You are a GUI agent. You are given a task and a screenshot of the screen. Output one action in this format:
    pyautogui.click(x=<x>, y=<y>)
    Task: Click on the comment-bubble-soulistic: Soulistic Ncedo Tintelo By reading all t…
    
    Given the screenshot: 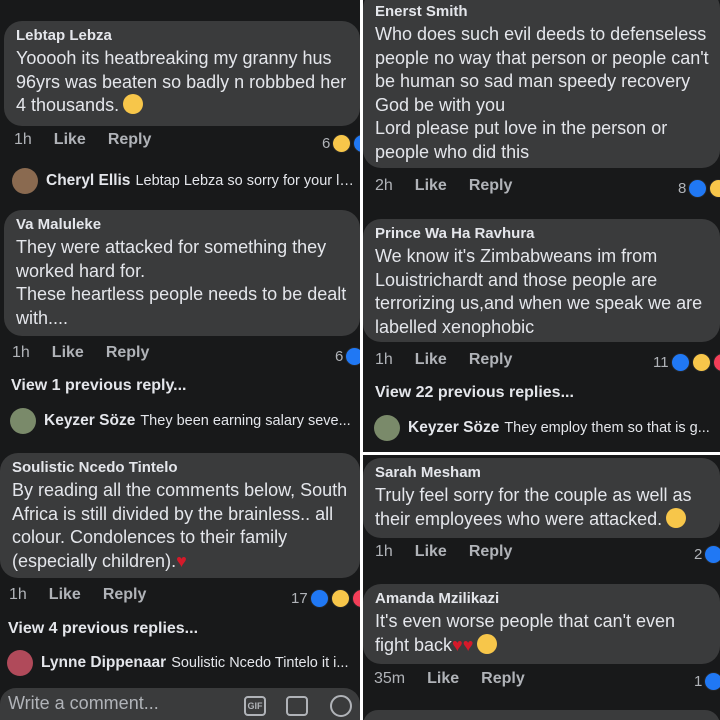 What is the action you would take?
    pyautogui.click(x=180, y=515)
    